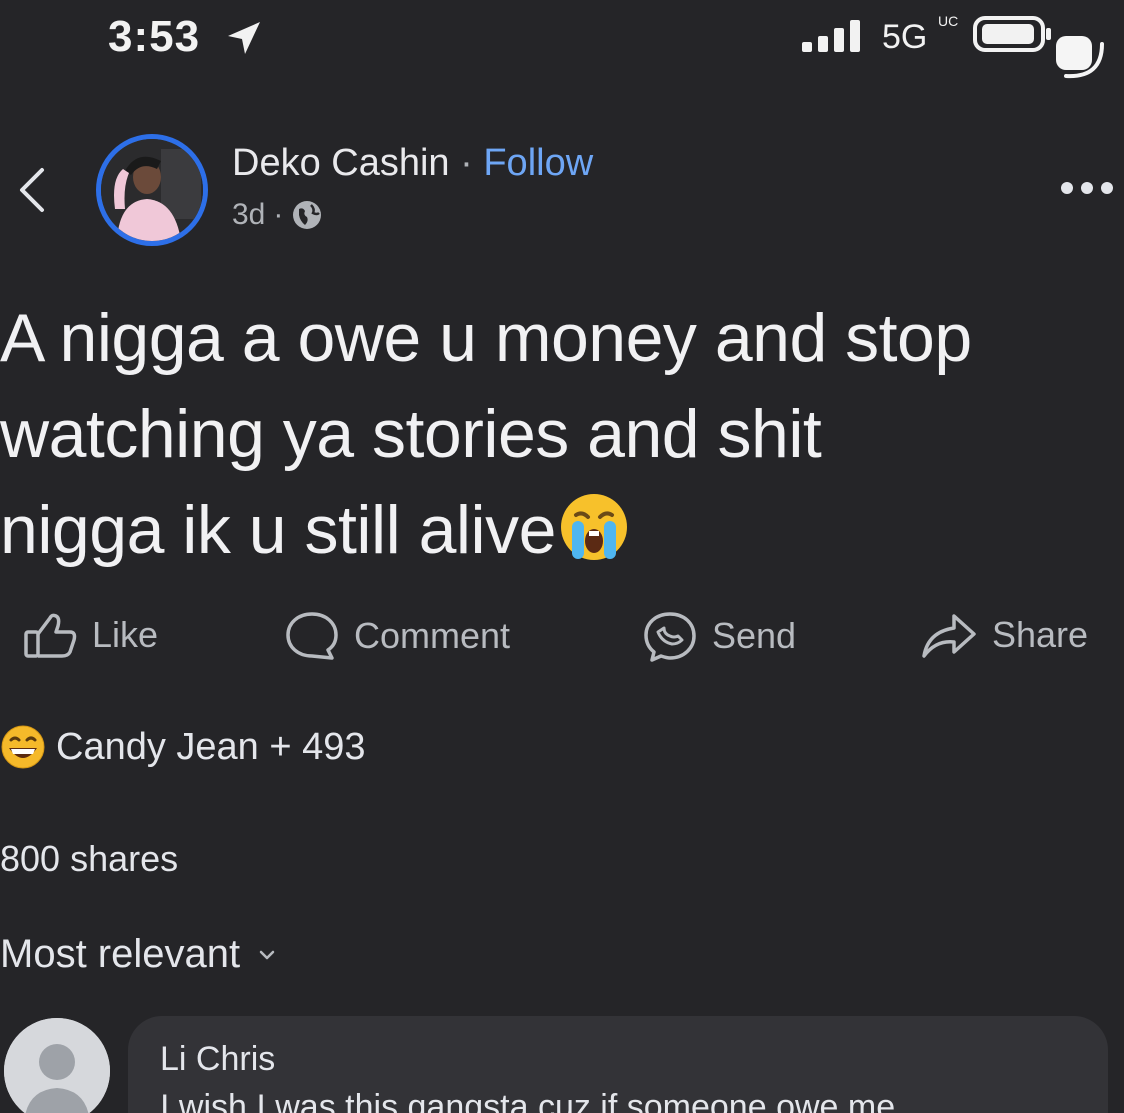 The height and width of the screenshot is (1113, 1124). I want to click on reactions-summary: Candy Jean + 493, so click(183, 747).